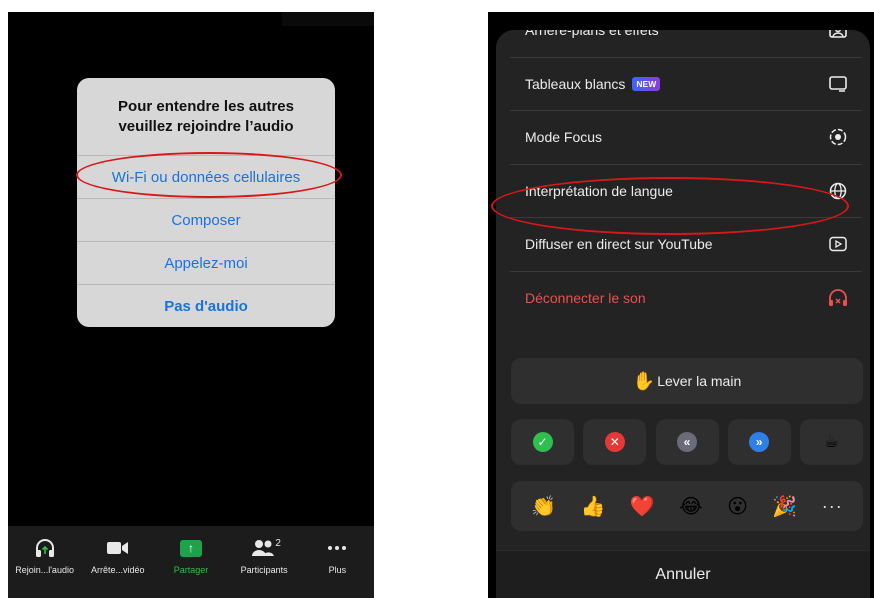 The height and width of the screenshot is (598, 874). I want to click on menu-item-focus-mode: Mode Focus, so click(686, 138).